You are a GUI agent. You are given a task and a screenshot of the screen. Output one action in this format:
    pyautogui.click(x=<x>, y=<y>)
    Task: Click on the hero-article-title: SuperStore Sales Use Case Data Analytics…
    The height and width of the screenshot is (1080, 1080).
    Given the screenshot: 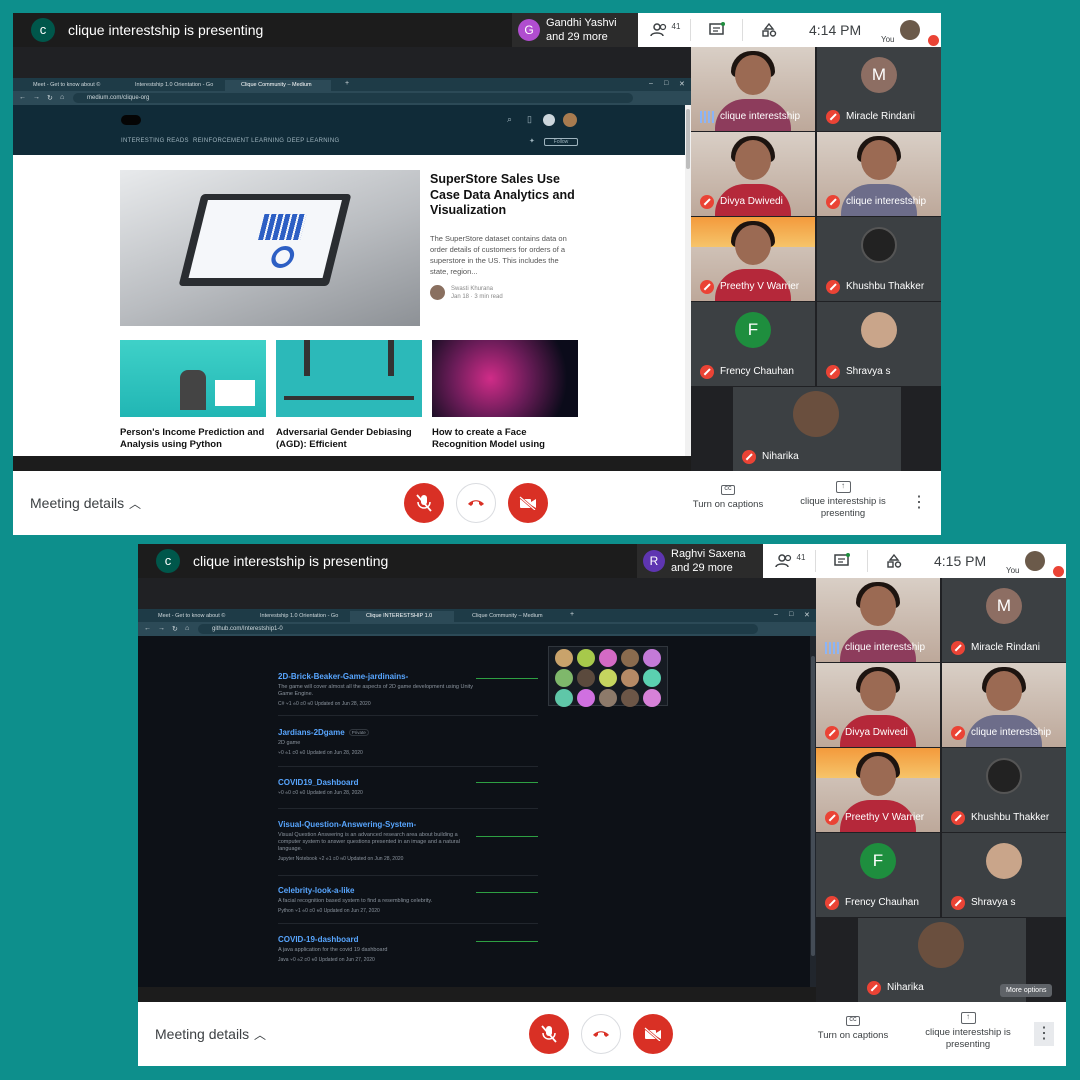 What is the action you would take?
    pyautogui.click(x=505, y=195)
    